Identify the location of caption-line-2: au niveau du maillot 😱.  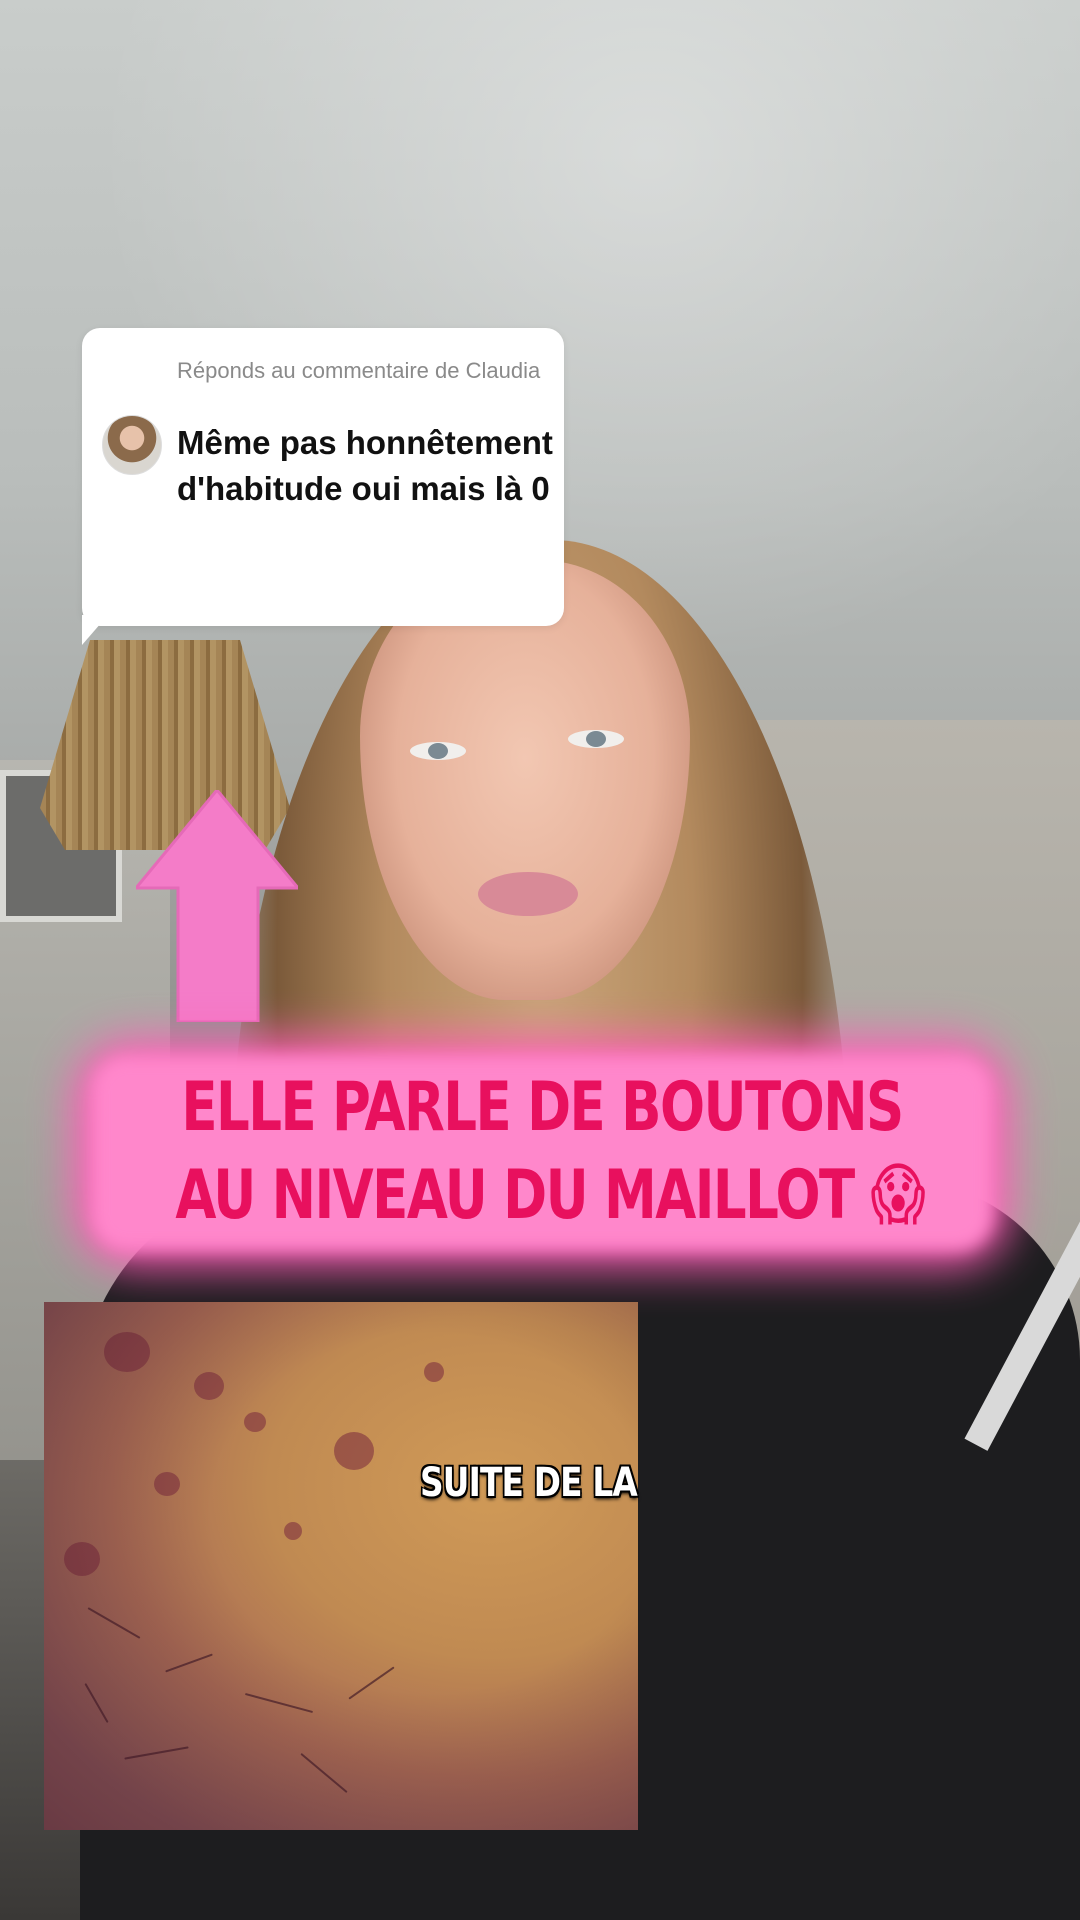
(550, 1195).